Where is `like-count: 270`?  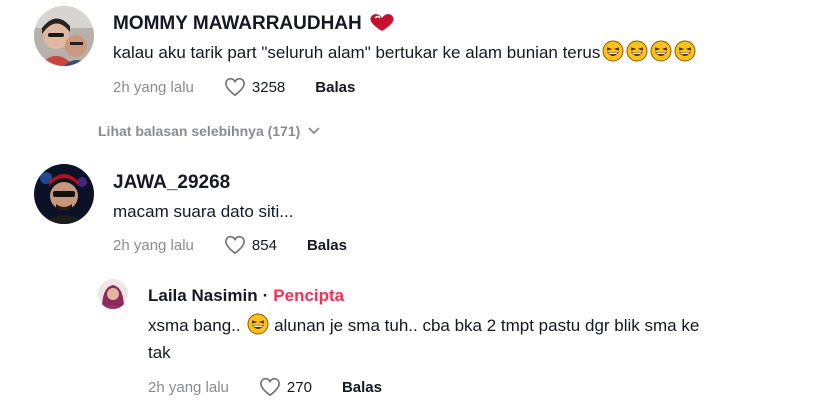 like-count: 270 is located at coordinates (299, 387).